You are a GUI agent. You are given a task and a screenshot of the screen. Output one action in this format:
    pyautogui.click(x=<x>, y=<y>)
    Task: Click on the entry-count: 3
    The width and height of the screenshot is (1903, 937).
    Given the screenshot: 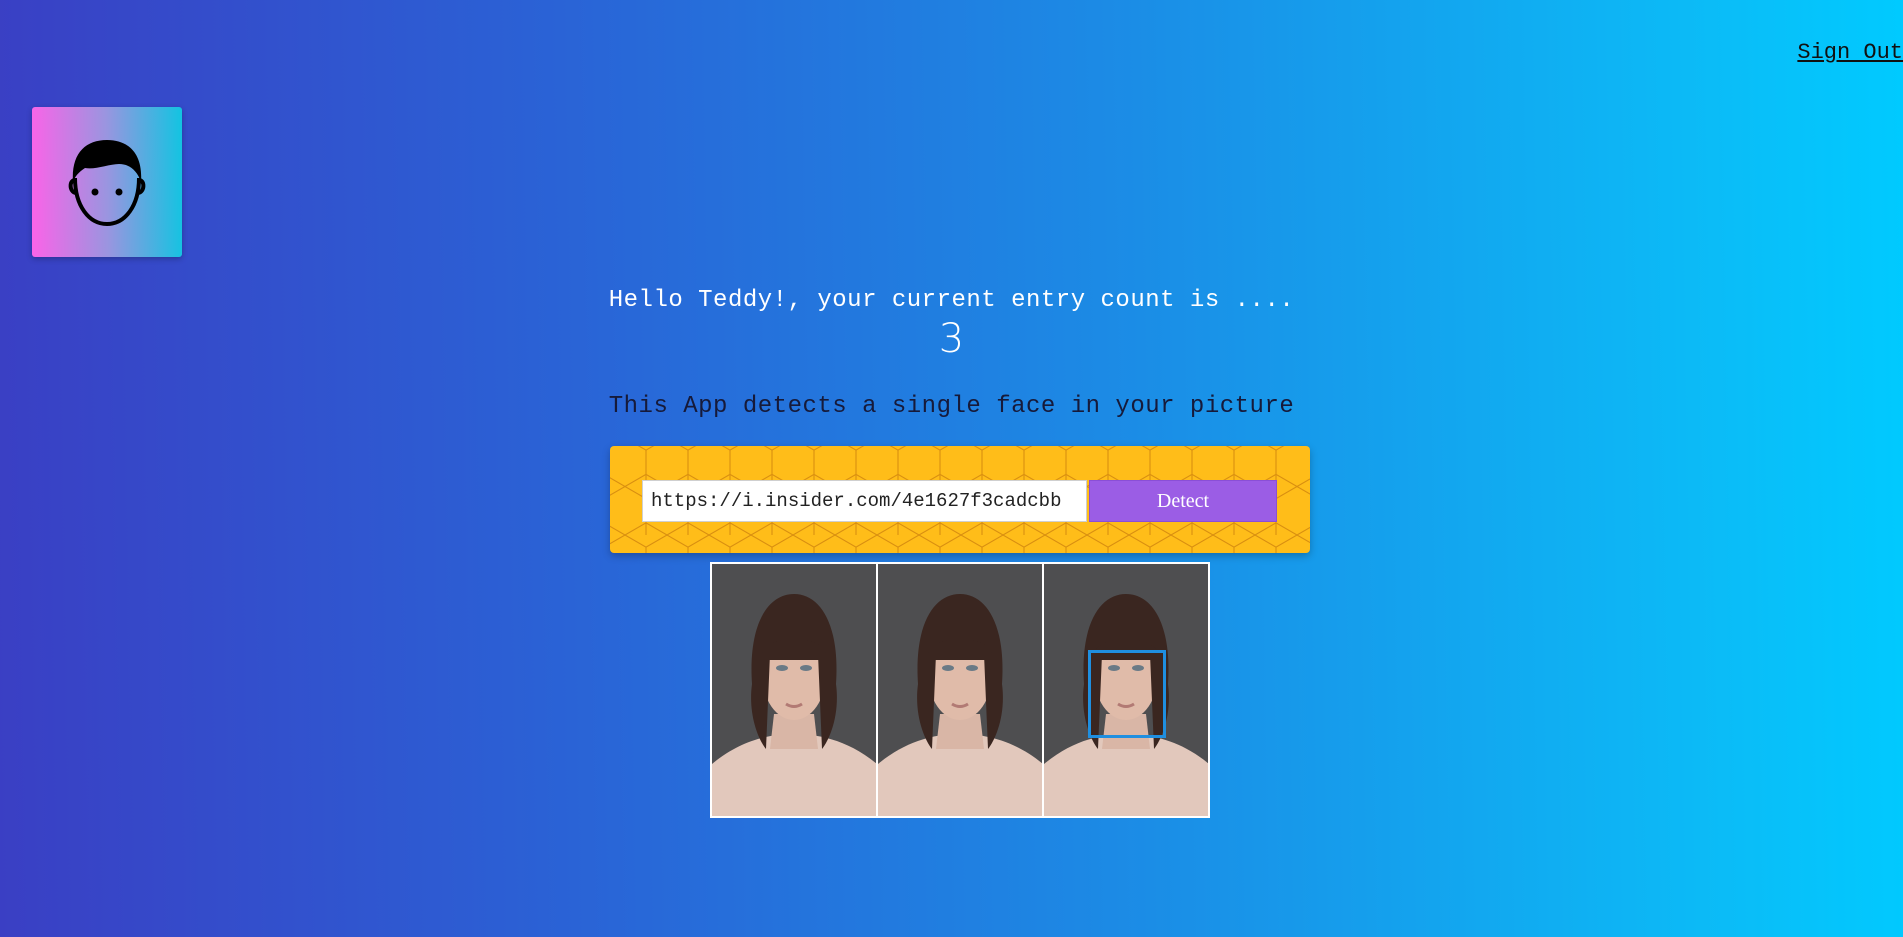 What is the action you would take?
    pyautogui.click(x=951, y=339)
    